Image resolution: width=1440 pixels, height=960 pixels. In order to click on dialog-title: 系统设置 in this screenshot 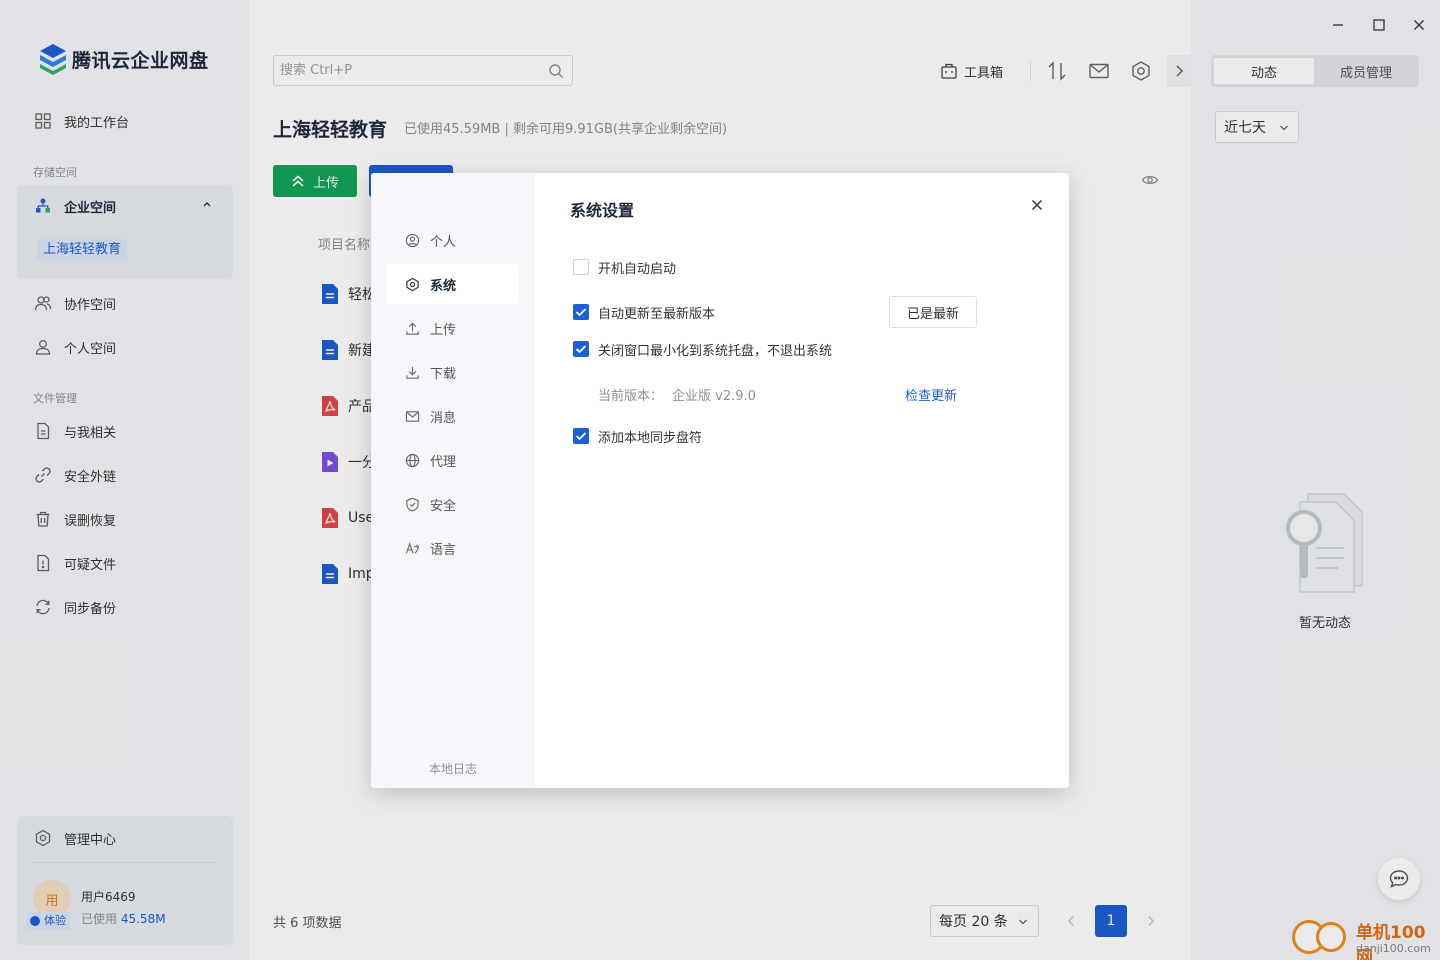, I will do `click(602, 210)`.